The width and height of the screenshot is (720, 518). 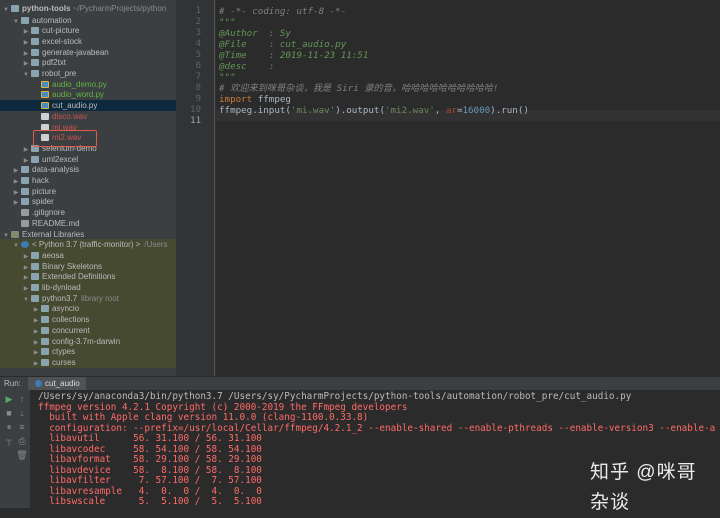 What do you see at coordinates (282, 44) in the screenshot?
I see `code-line: @File : cut_audio.py` at bounding box center [282, 44].